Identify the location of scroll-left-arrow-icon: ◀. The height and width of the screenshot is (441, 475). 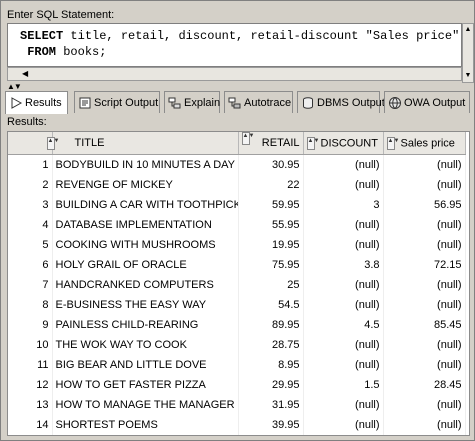
(27, 74).